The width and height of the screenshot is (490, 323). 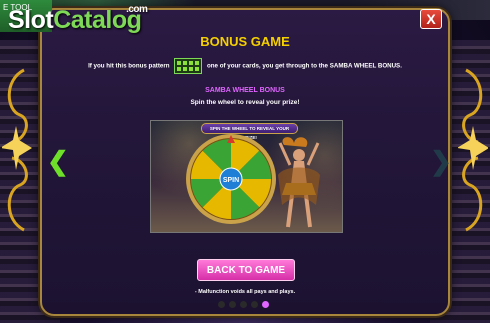 What do you see at coordinates (299, 182) in the screenshot?
I see `samba-dancer-image` at bounding box center [299, 182].